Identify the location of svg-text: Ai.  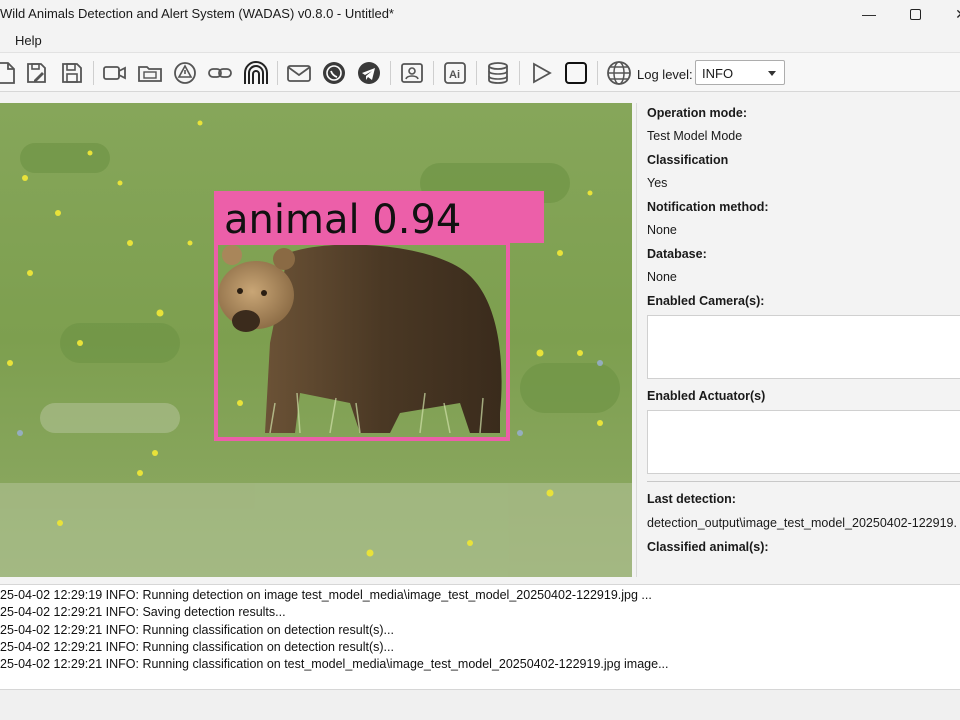
(454, 75).